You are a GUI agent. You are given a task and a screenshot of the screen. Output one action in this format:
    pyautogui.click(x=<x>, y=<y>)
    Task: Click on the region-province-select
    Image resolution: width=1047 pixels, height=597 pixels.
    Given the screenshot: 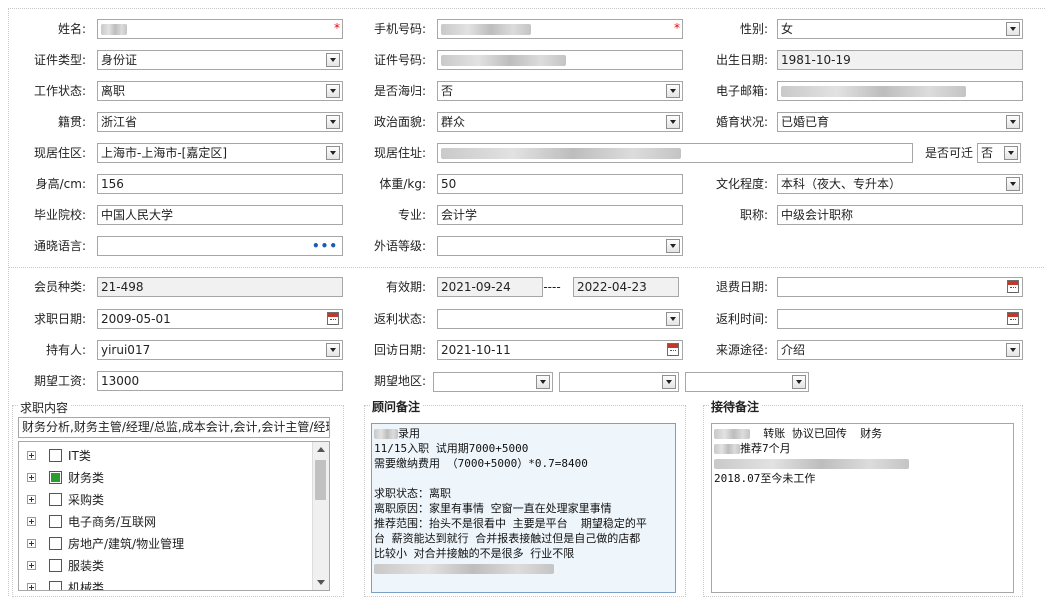 What is the action you would take?
    pyautogui.click(x=493, y=382)
    